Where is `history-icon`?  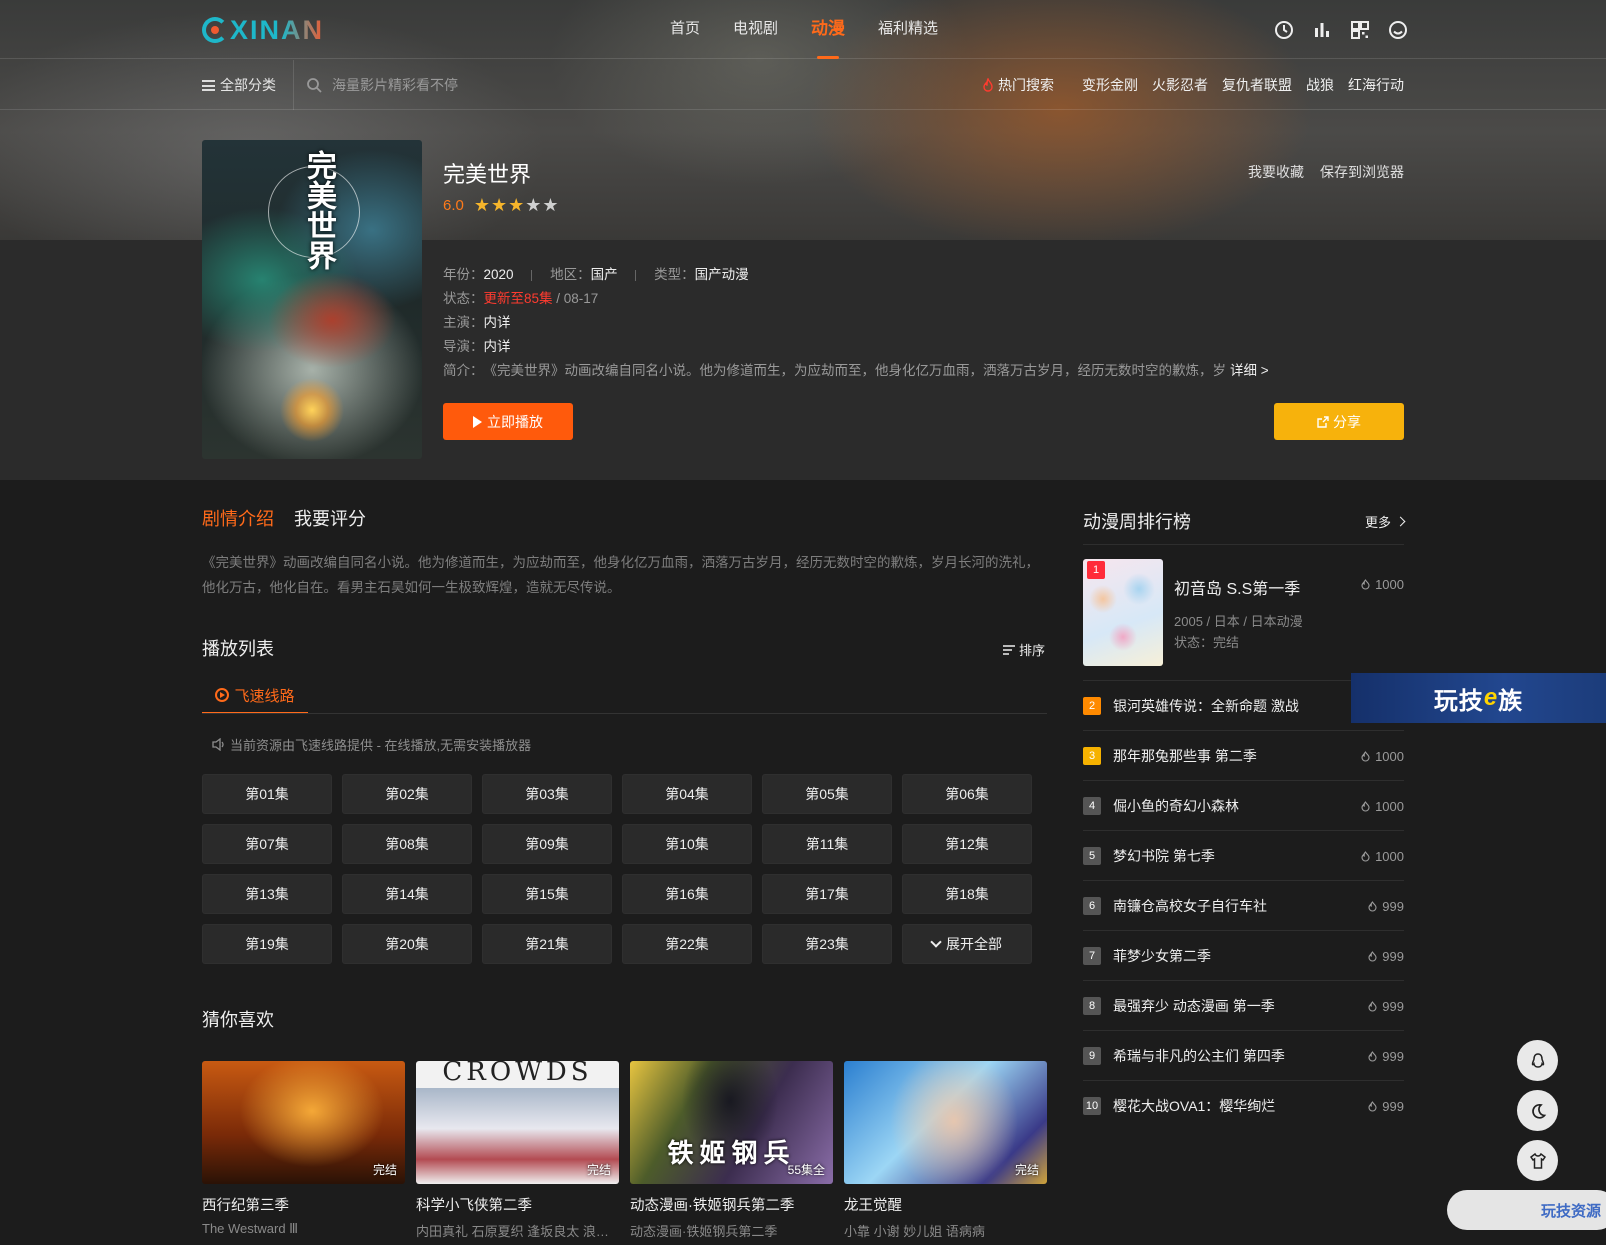 history-icon is located at coordinates (1284, 30).